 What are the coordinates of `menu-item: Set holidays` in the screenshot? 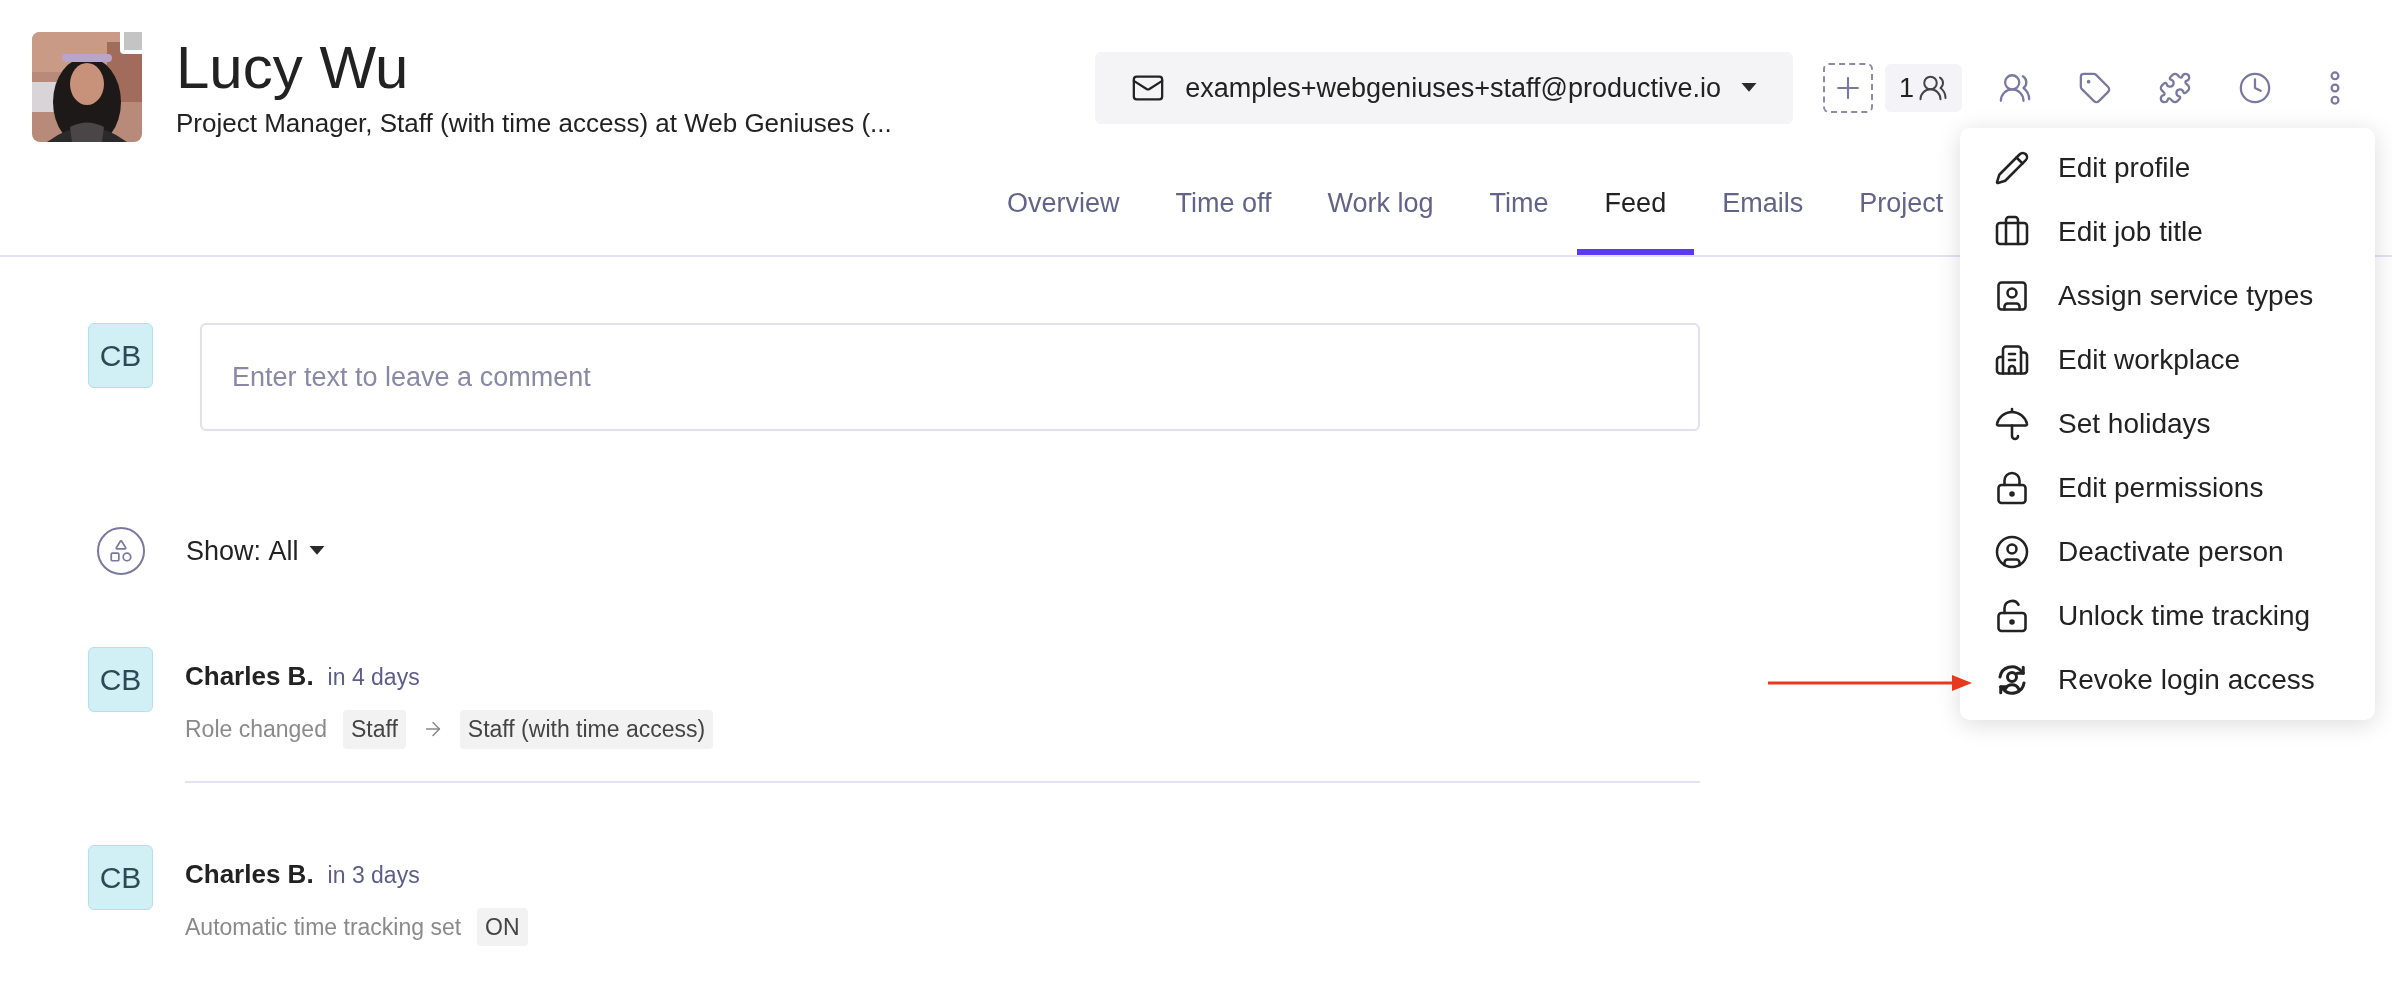 It's located at (2167, 424).